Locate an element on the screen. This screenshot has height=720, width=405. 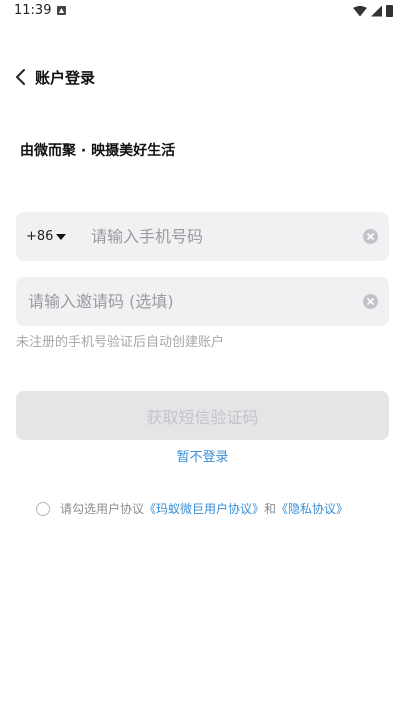
get-sms-code-button: 获取短信验证码 is located at coordinates (202, 415).